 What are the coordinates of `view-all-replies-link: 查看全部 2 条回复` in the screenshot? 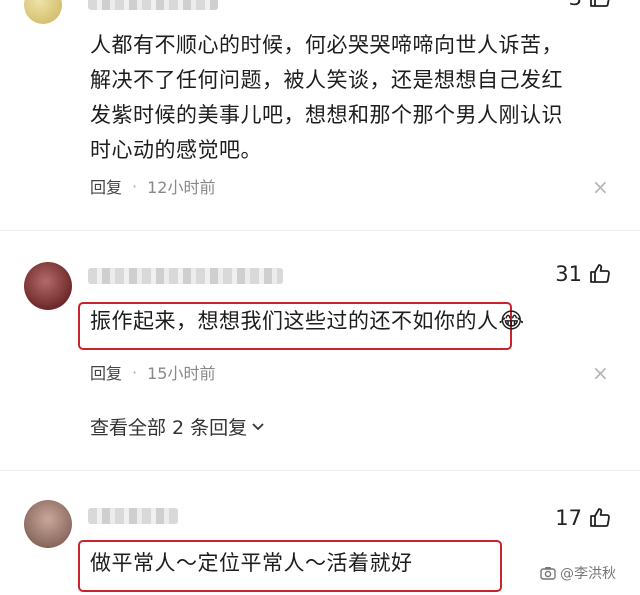 It's located at (178, 426).